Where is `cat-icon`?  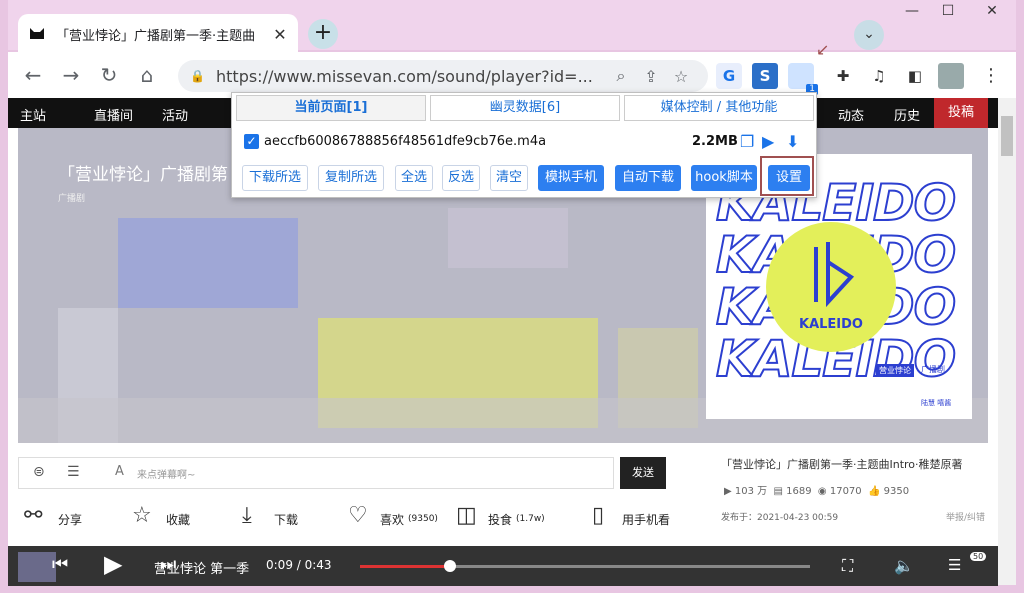
cat-icon is located at coordinates (37, 33).